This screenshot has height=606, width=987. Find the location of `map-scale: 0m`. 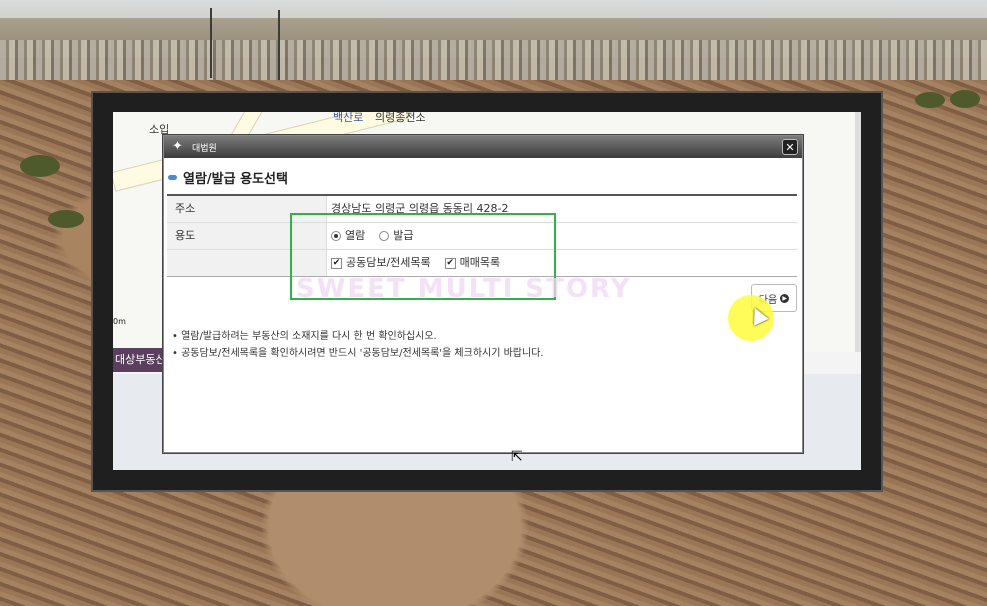

map-scale: 0m is located at coordinates (119, 321).